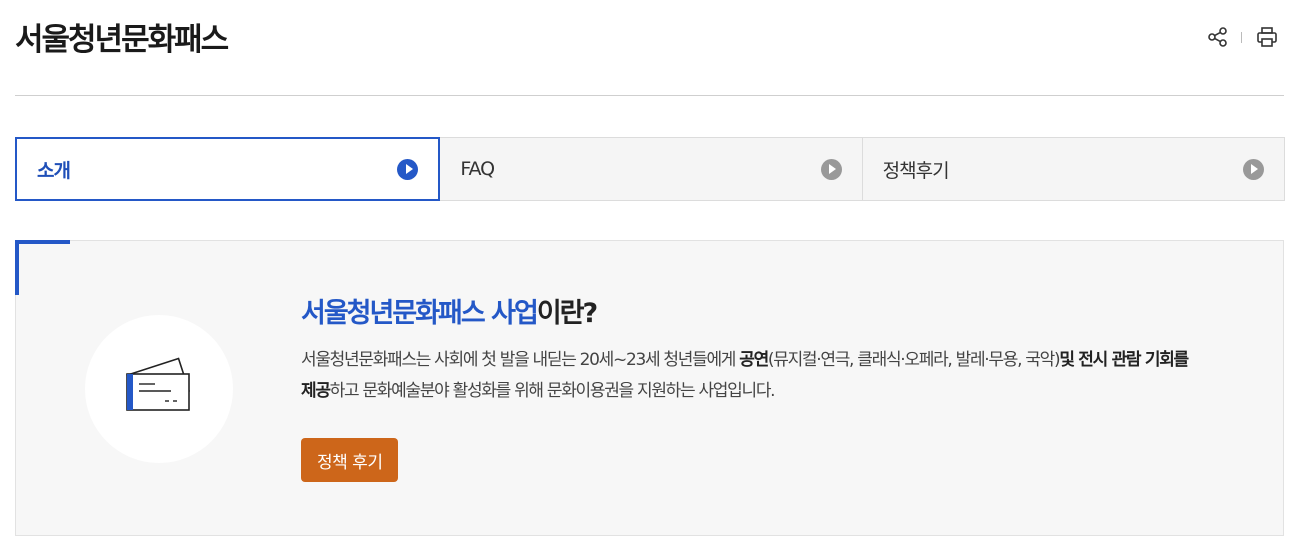  I want to click on tab-faq: FAQ, so click(651, 169).